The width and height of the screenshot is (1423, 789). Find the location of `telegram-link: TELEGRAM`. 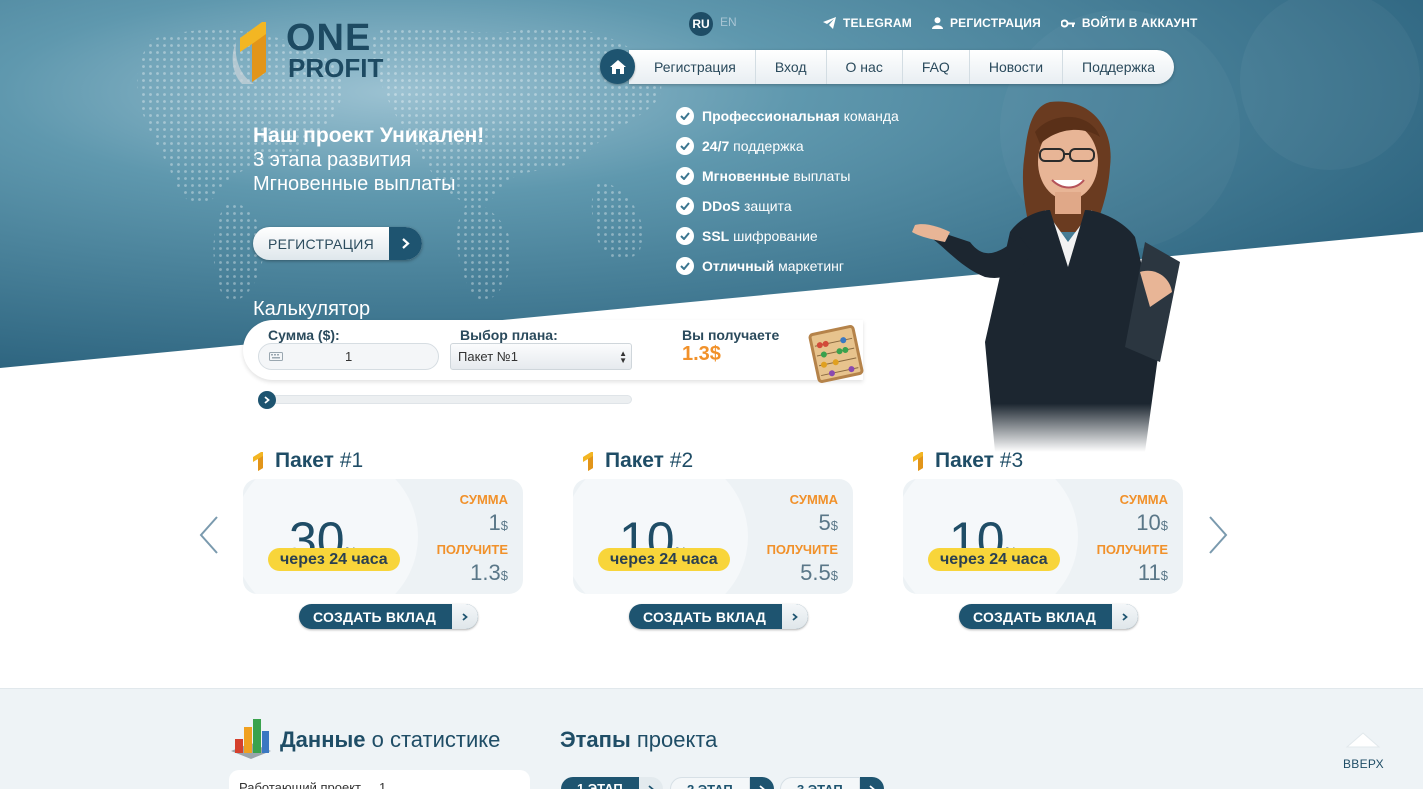

telegram-link: TELEGRAM is located at coordinates (867, 23).